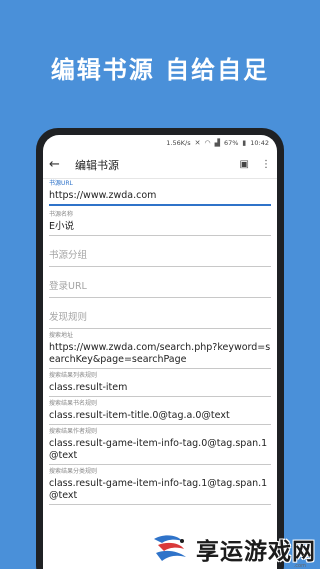 Image resolution: width=320 pixels, height=569 pixels. Describe the element at coordinates (160, 70) in the screenshot. I see `promo-headline: 编辑书源 自给自足` at that location.